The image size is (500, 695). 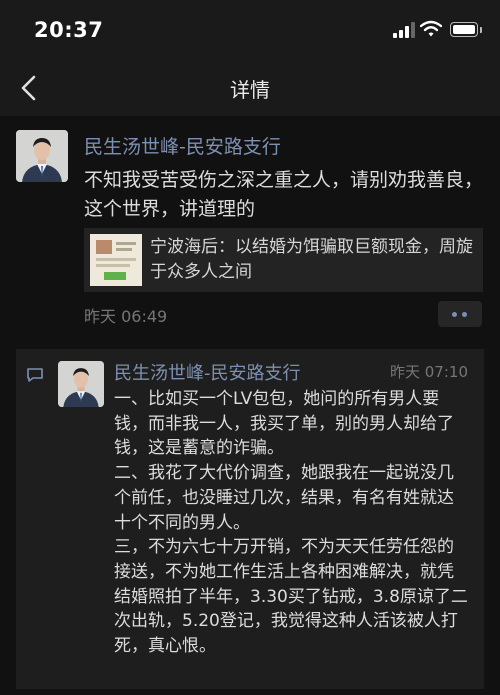 I want to click on comment-icon, so click(x=35, y=375).